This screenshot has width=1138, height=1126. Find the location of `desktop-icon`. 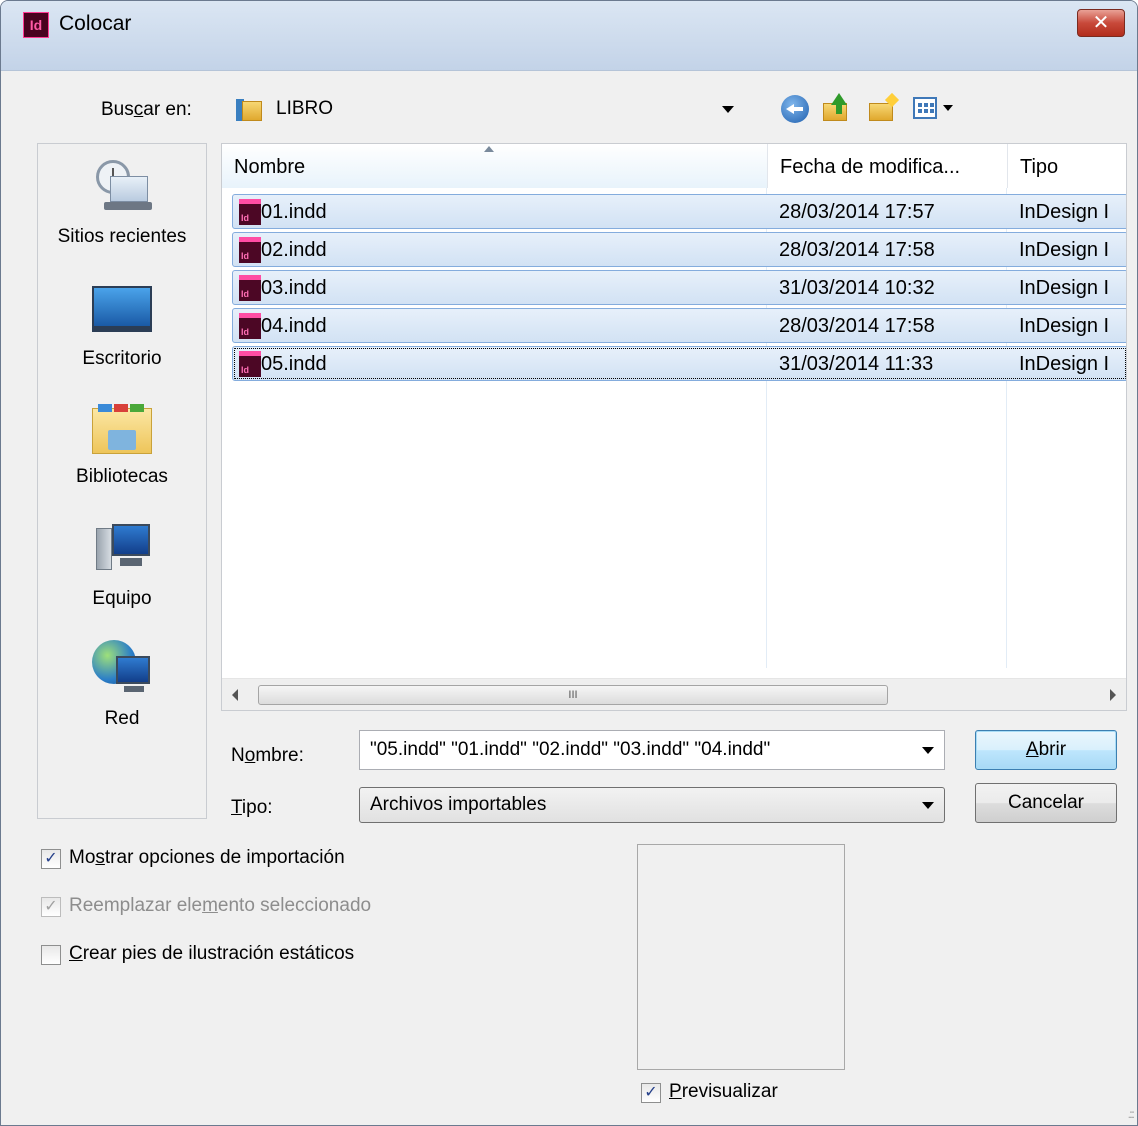

desktop-icon is located at coordinates (122, 310).